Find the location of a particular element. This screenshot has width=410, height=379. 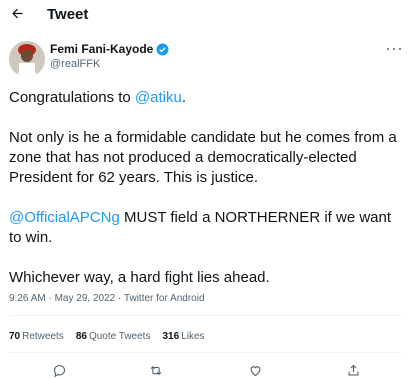

tweet-date: May 29, 2022 is located at coordinates (85, 298).